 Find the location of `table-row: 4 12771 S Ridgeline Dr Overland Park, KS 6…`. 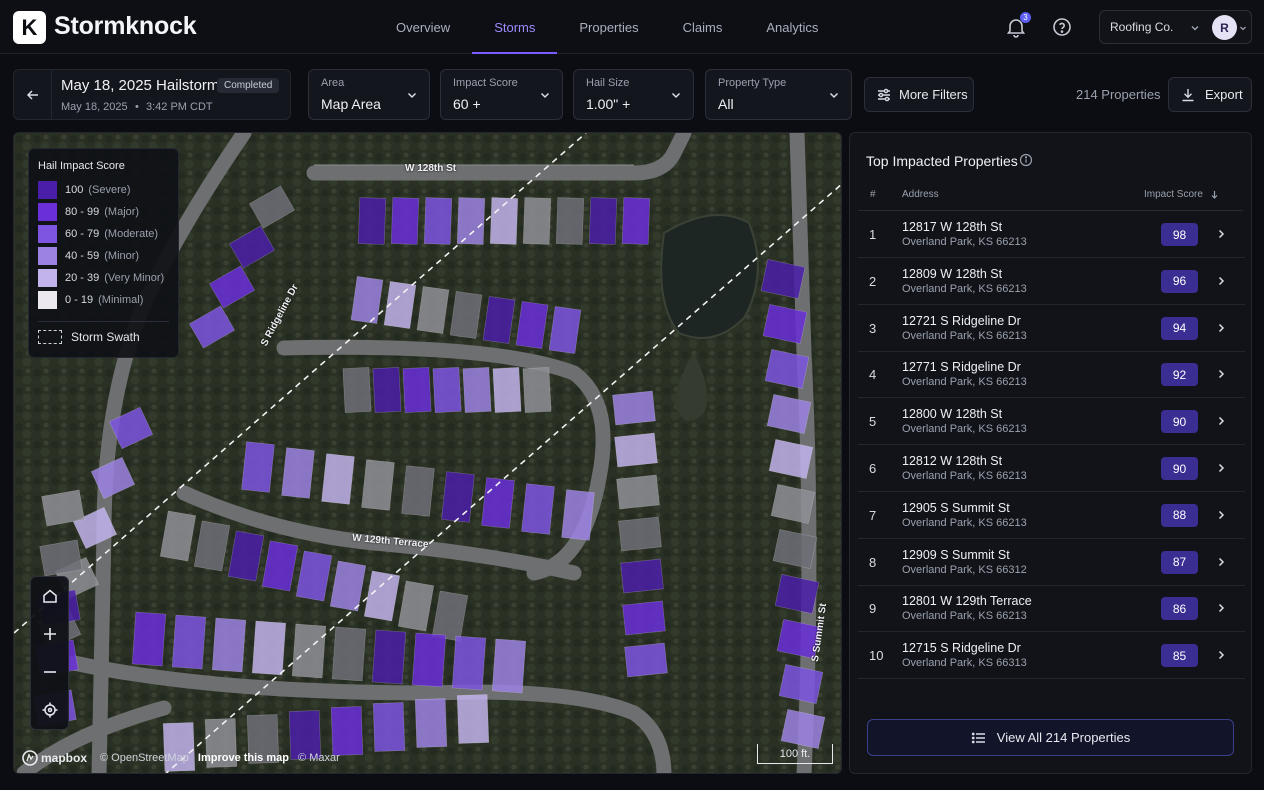

table-row: 4 12771 S Ridgeline Dr Overland Park, KS 6… is located at coordinates (1051, 375).